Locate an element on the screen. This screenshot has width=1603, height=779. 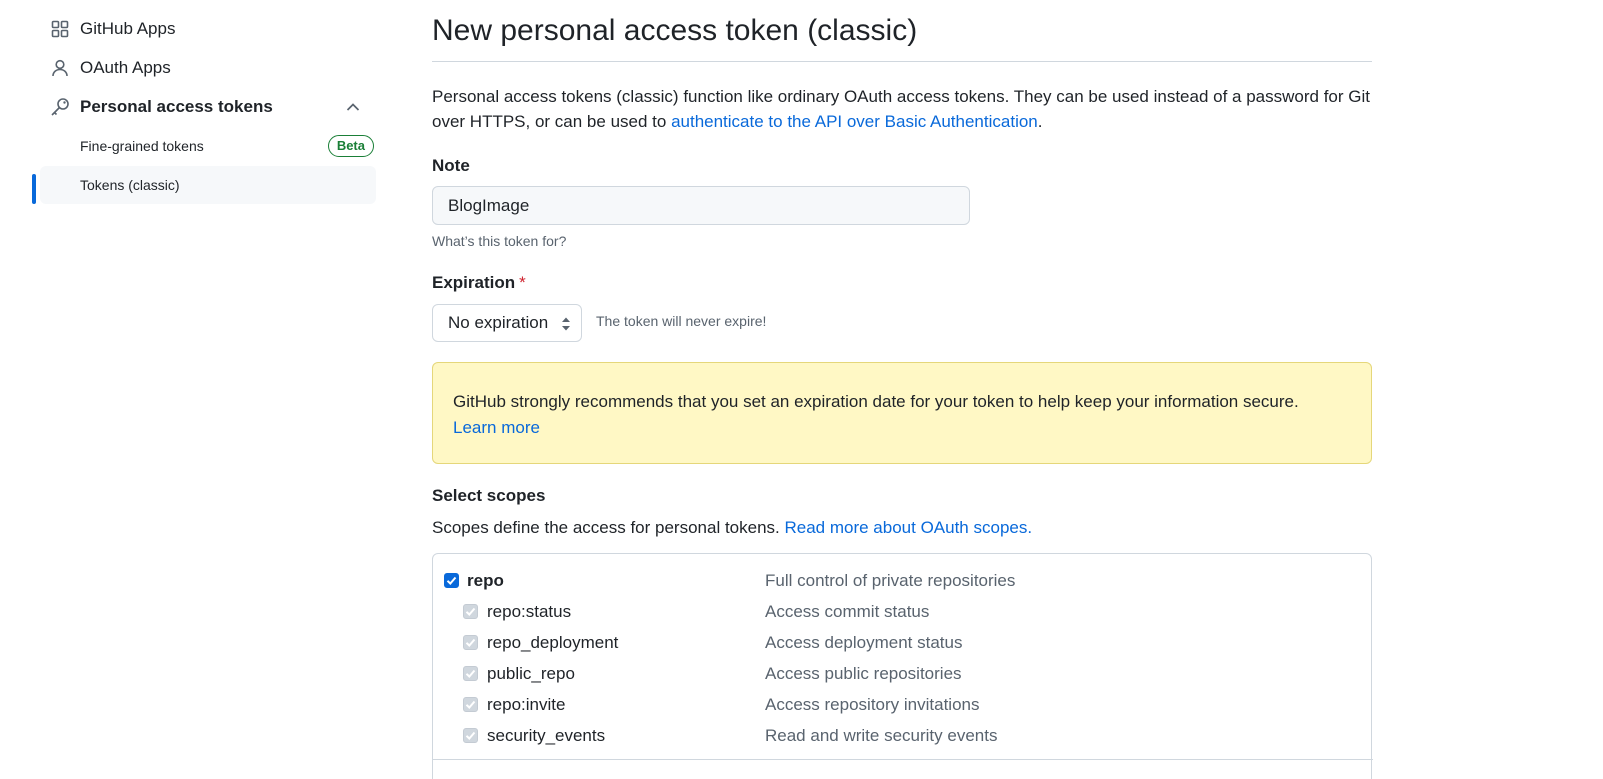
key-icon is located at coordinates (60, 107).